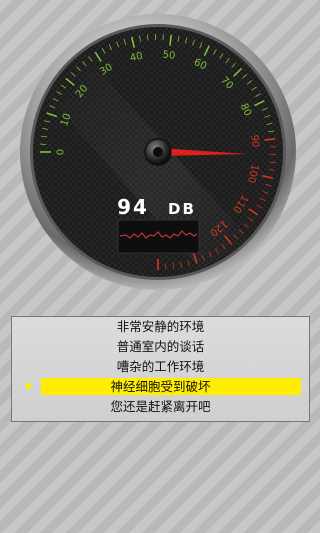 Image resolution: width=320 pixels, height=533 pixels. I want to click on readout-value: 94, so click(133, 207).